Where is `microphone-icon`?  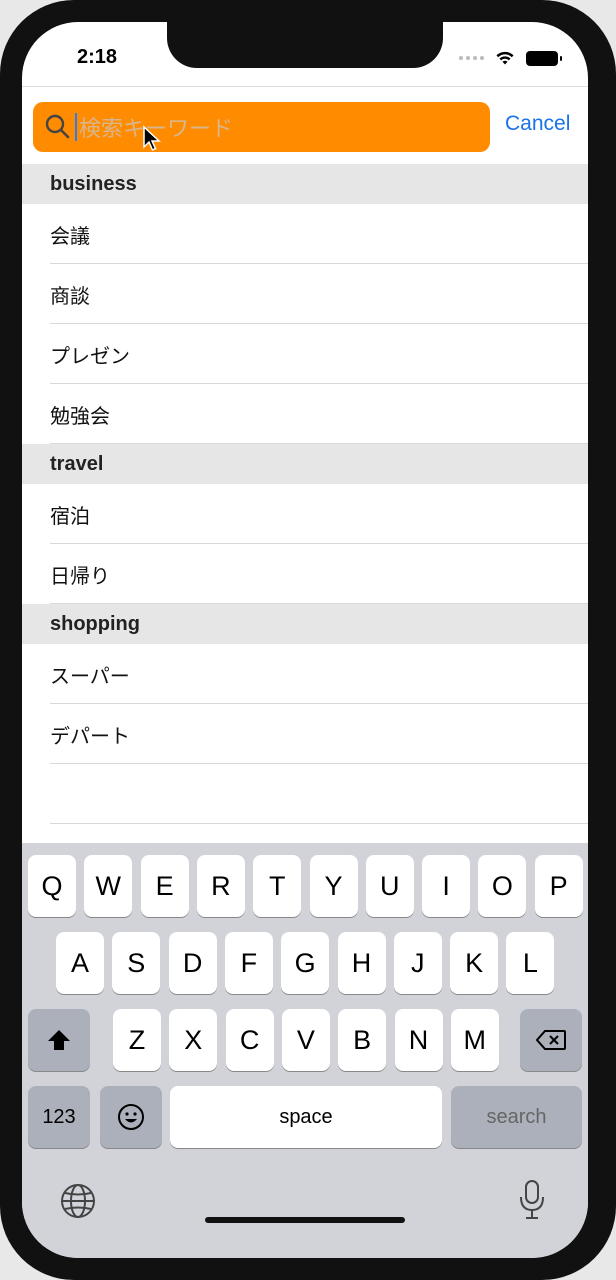
microphone-icon is located at coordinates (532, 1200).